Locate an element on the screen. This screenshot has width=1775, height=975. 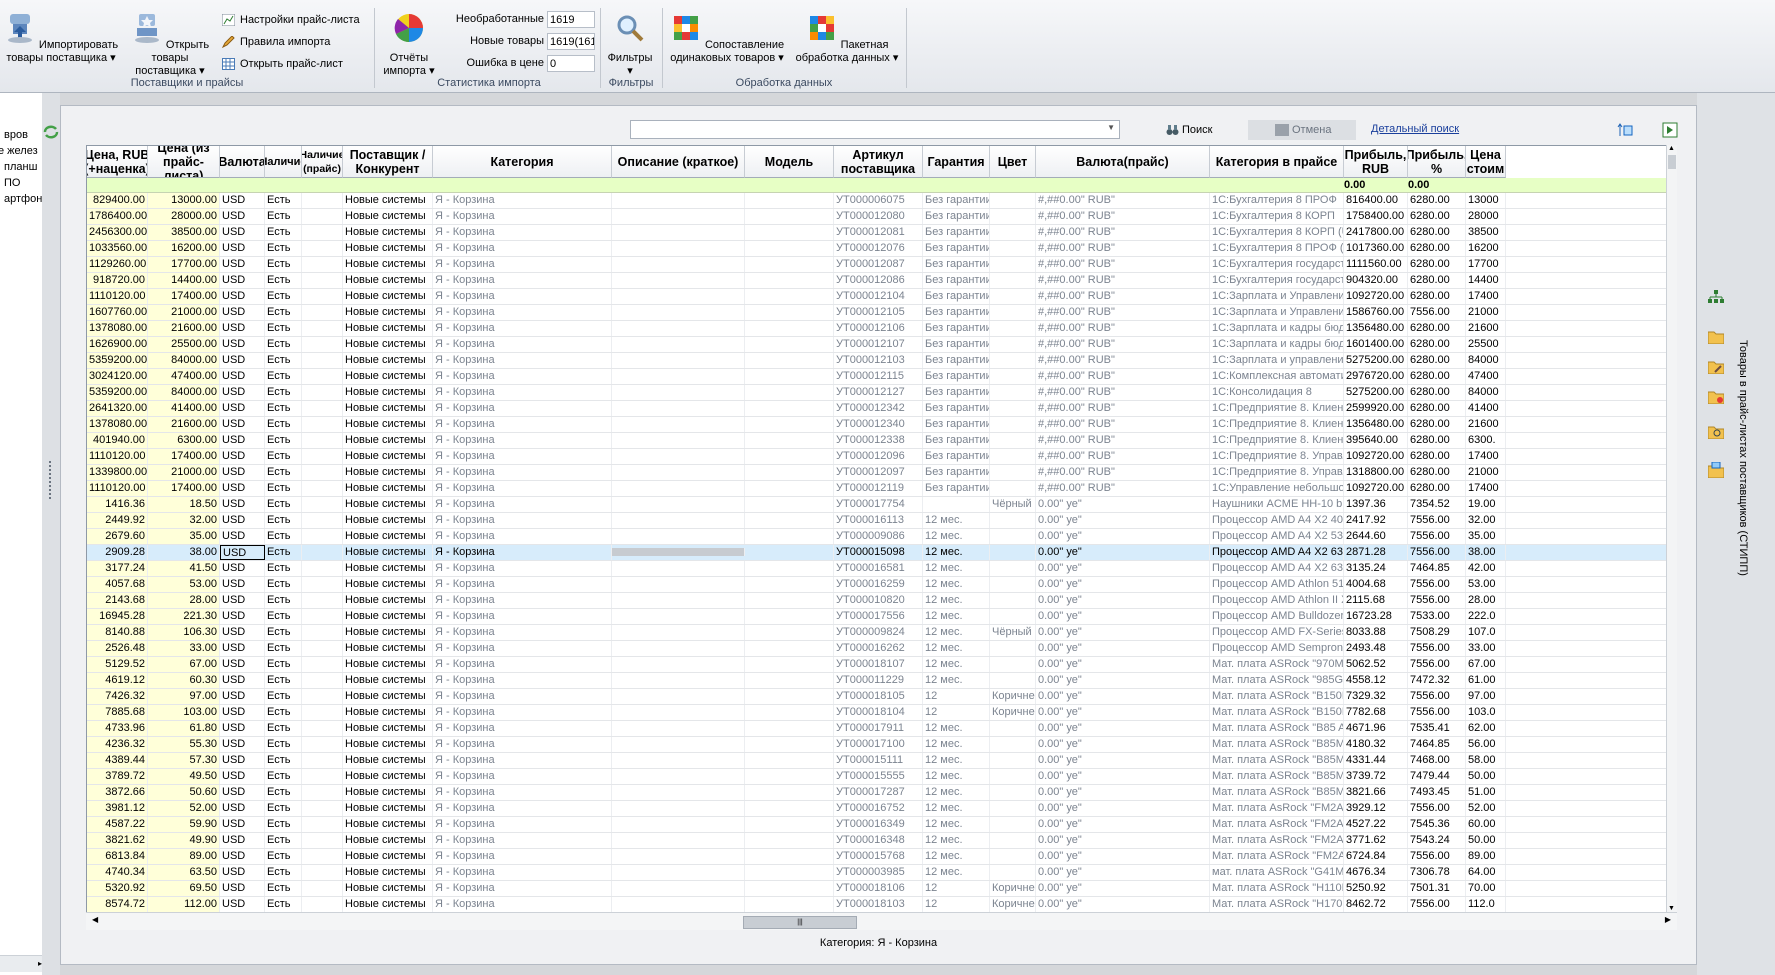
table-cell: 47400 is located at coordinates (1486, 376).